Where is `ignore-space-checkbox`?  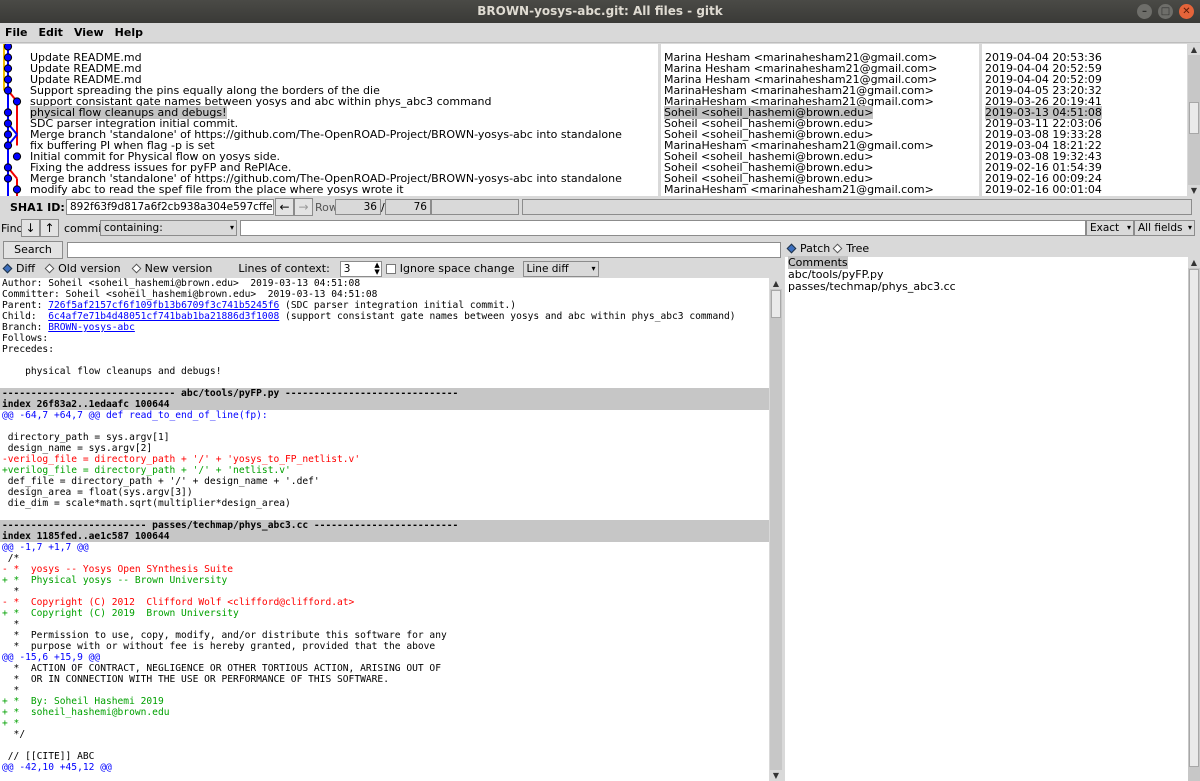
ignore-space-checkbox is located at coordinates (390, 268).